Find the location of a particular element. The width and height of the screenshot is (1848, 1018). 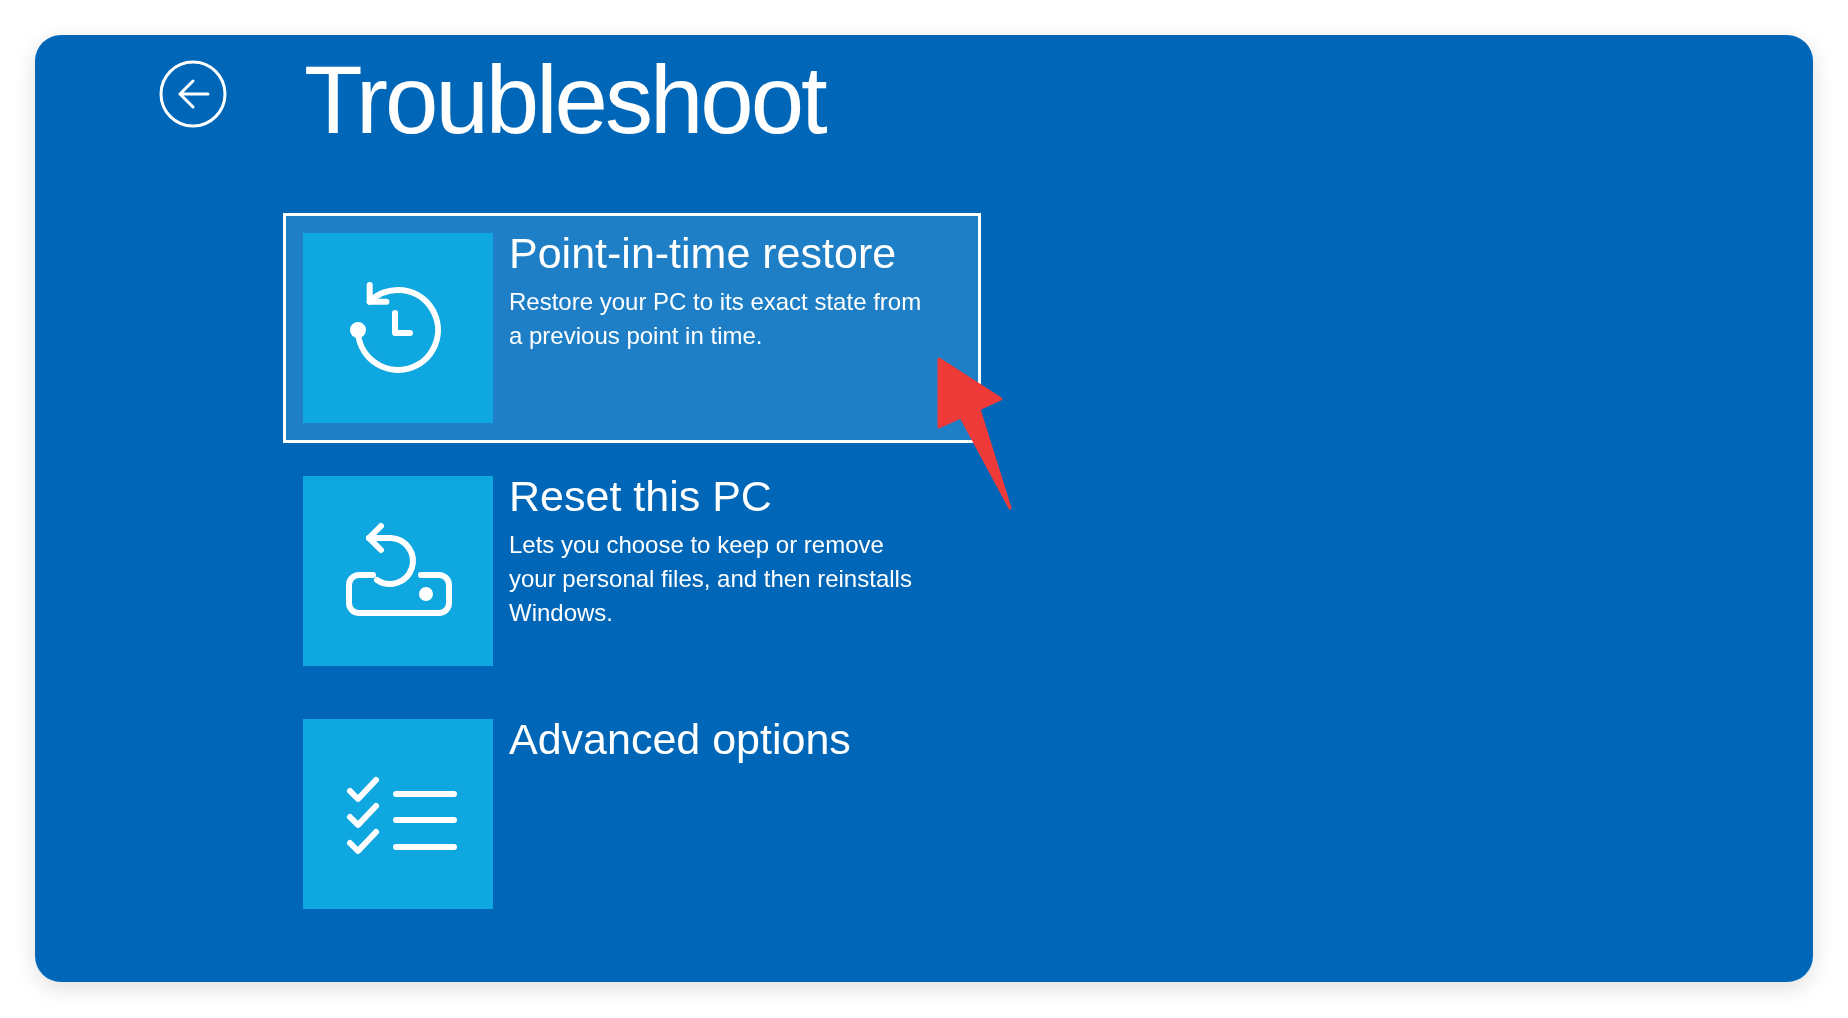

back-button is located at coordinates (193, 94).